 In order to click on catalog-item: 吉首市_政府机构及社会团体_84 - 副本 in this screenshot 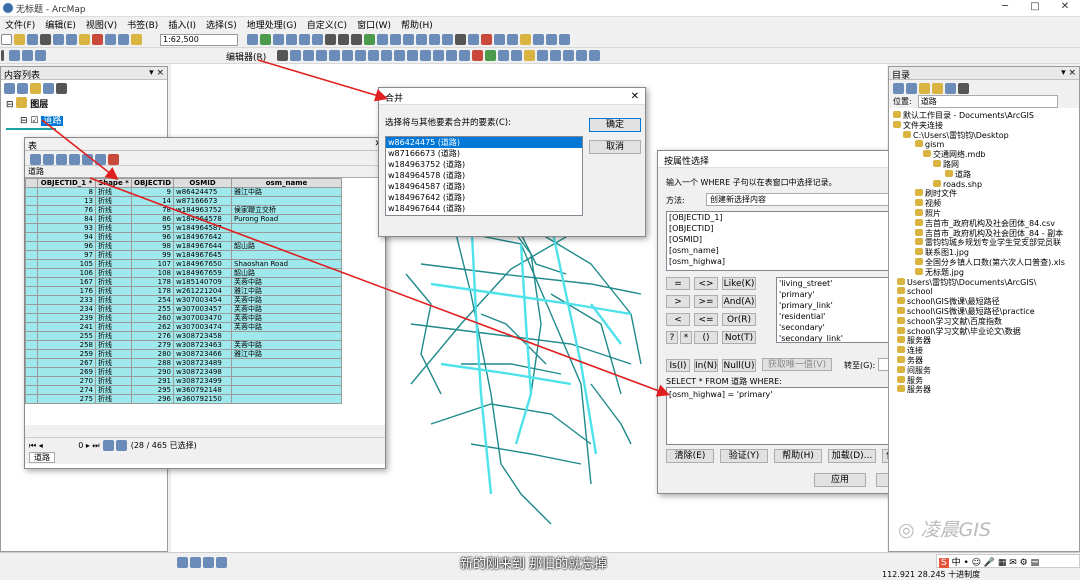, I will do `click(984, 233)`.